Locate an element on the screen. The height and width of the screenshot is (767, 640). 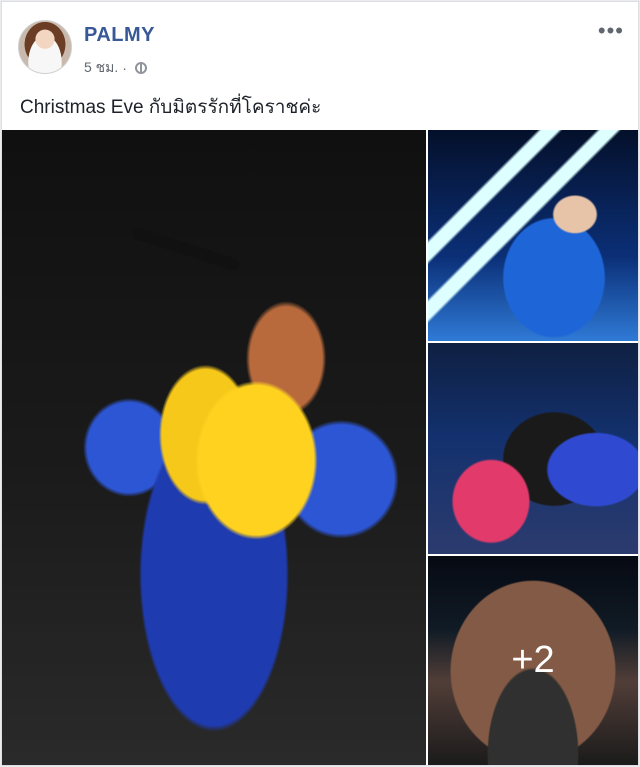
ellipsis-icon: ••• is located at coordinates (611, 31).